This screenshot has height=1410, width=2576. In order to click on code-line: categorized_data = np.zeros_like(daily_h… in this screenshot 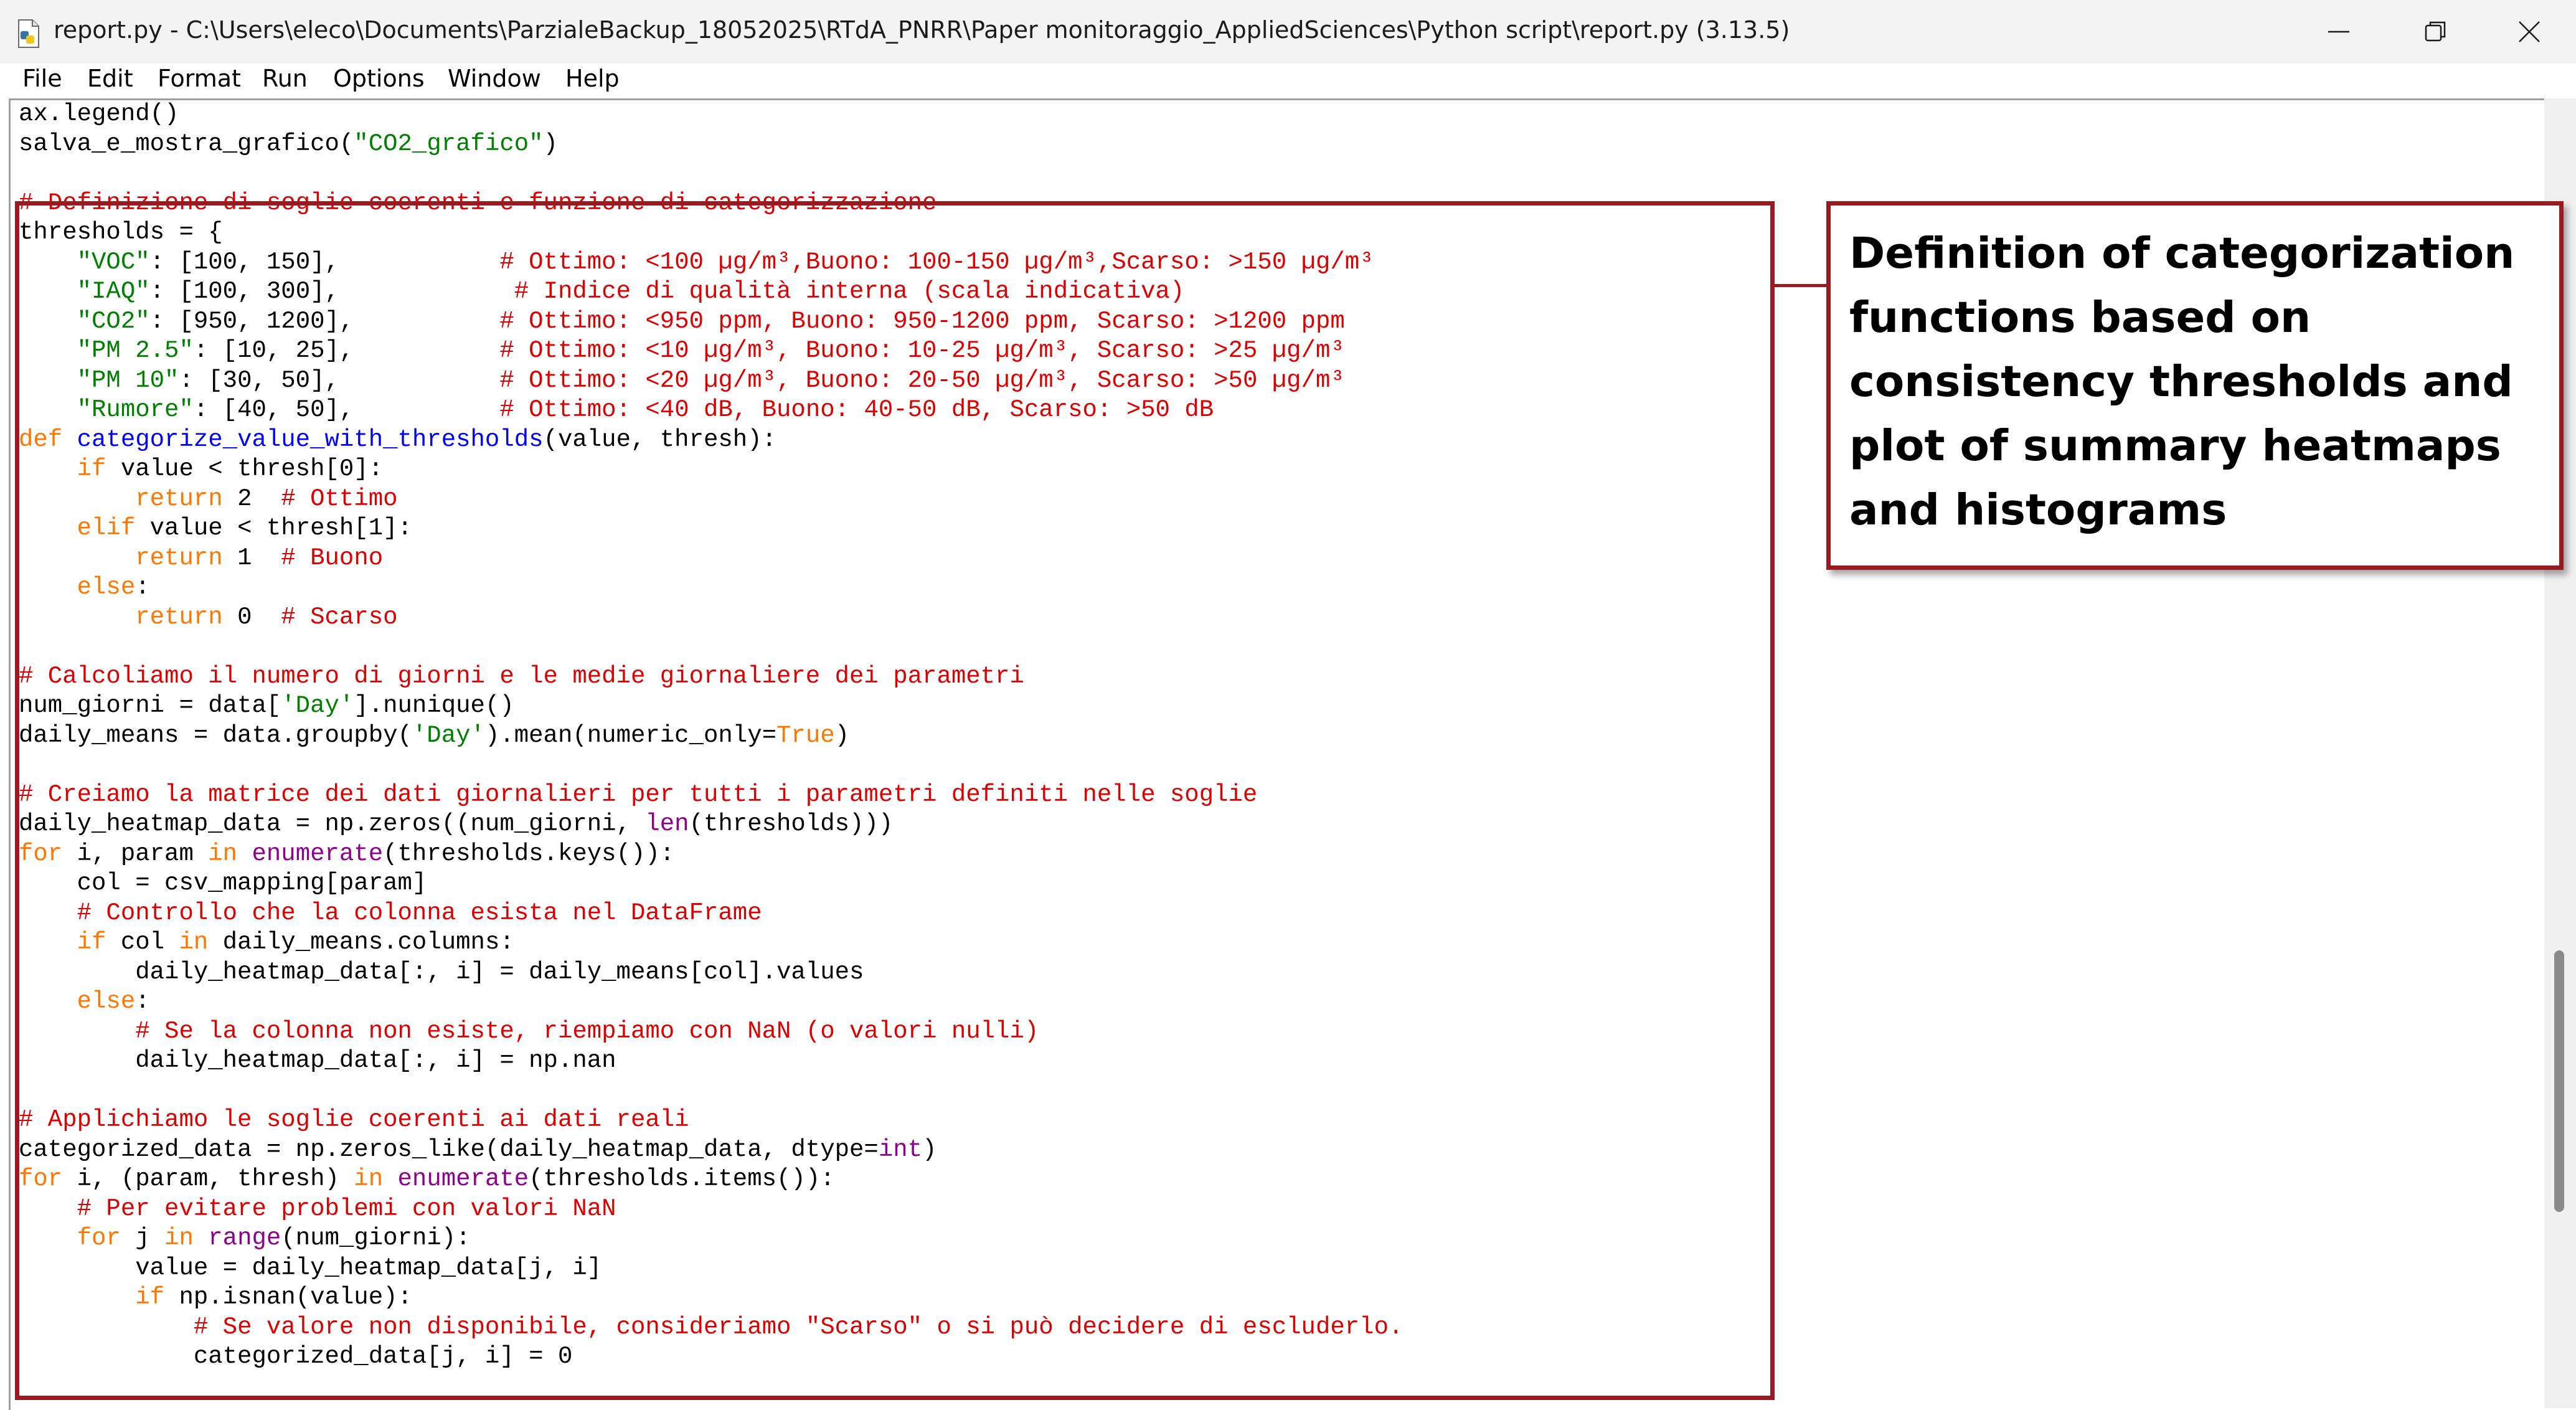, I will do `click(711, 1150)`.